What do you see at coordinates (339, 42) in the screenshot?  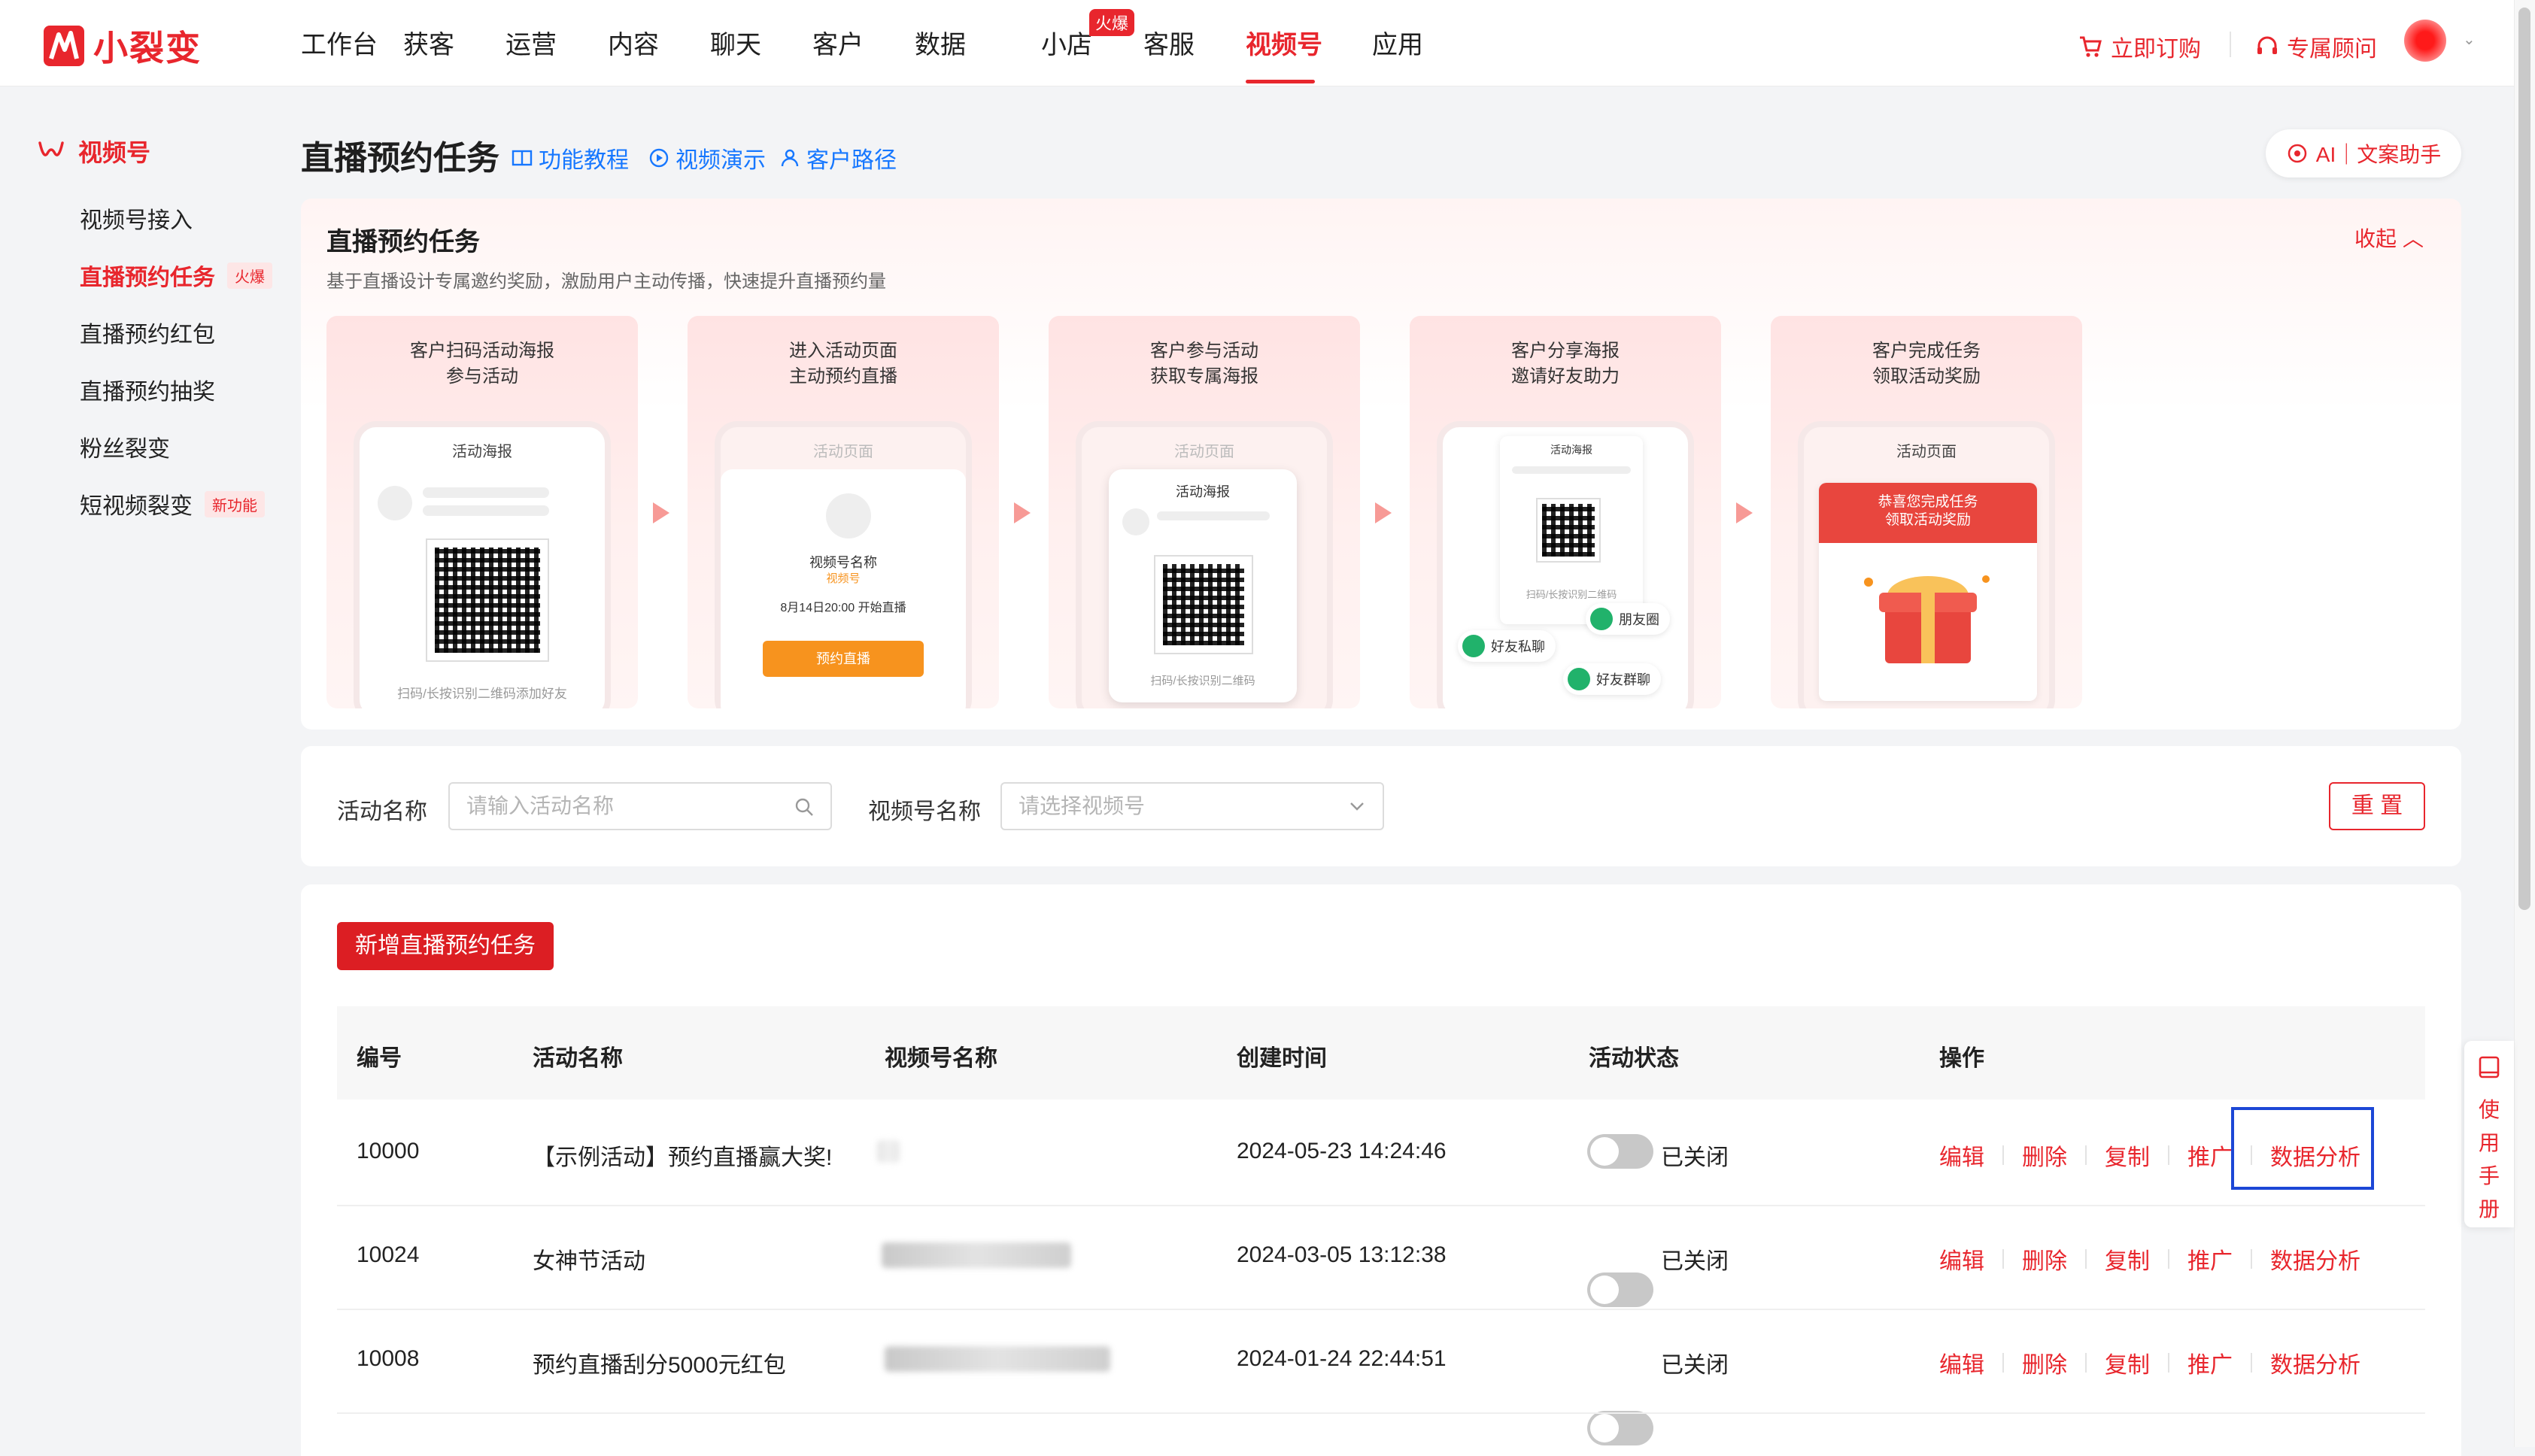 I see `nav-item-workbench: 工作台` at bounding box center [339, 42].